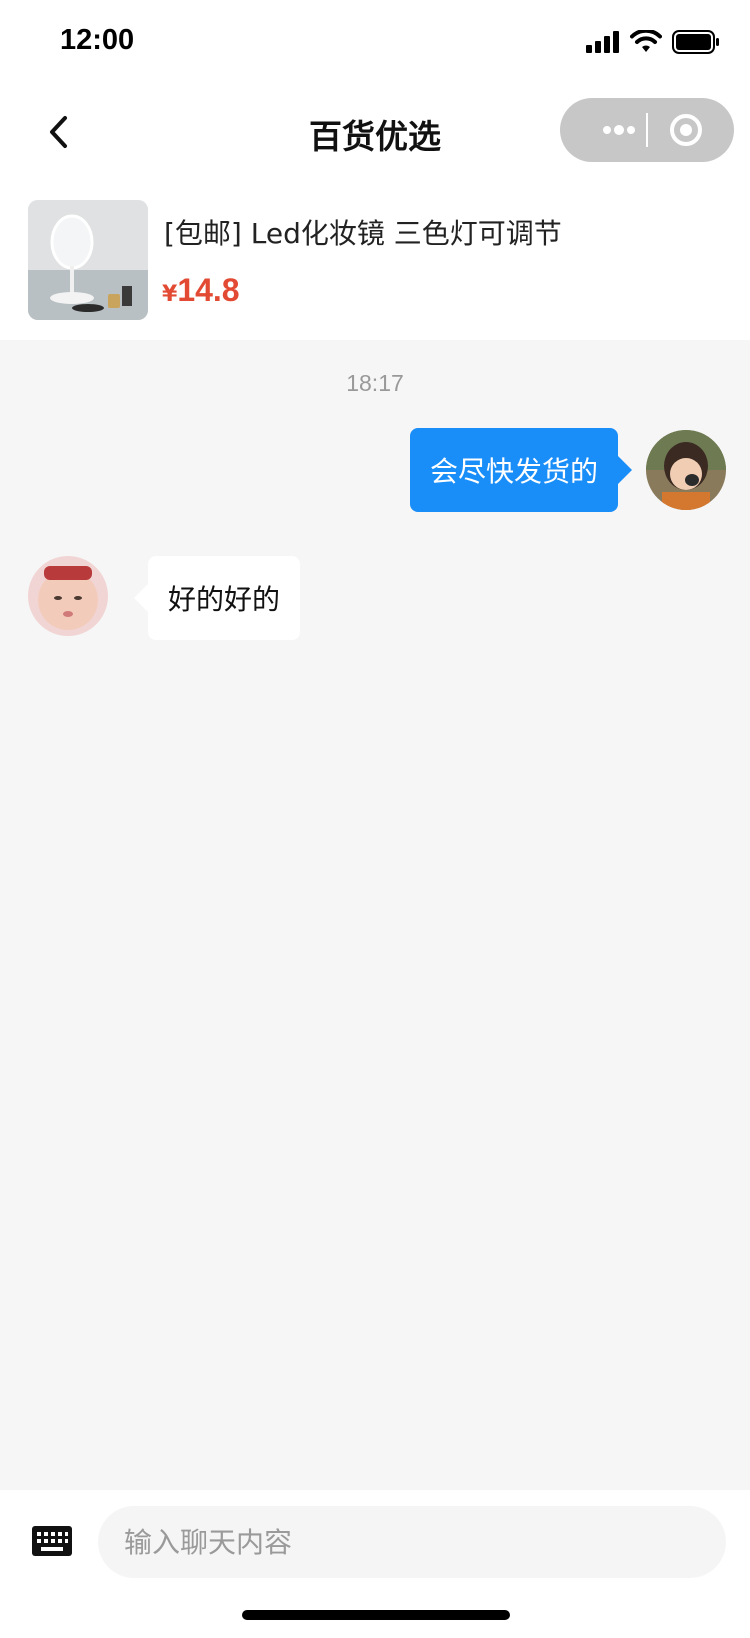 Image resolution: width=750 pixels, height=1638 pixels. Describe the element at coordinates (363, 233) in the screenshot. I see `product-title: [包邮] Led化妆镜 三色灯可调节` at that location.